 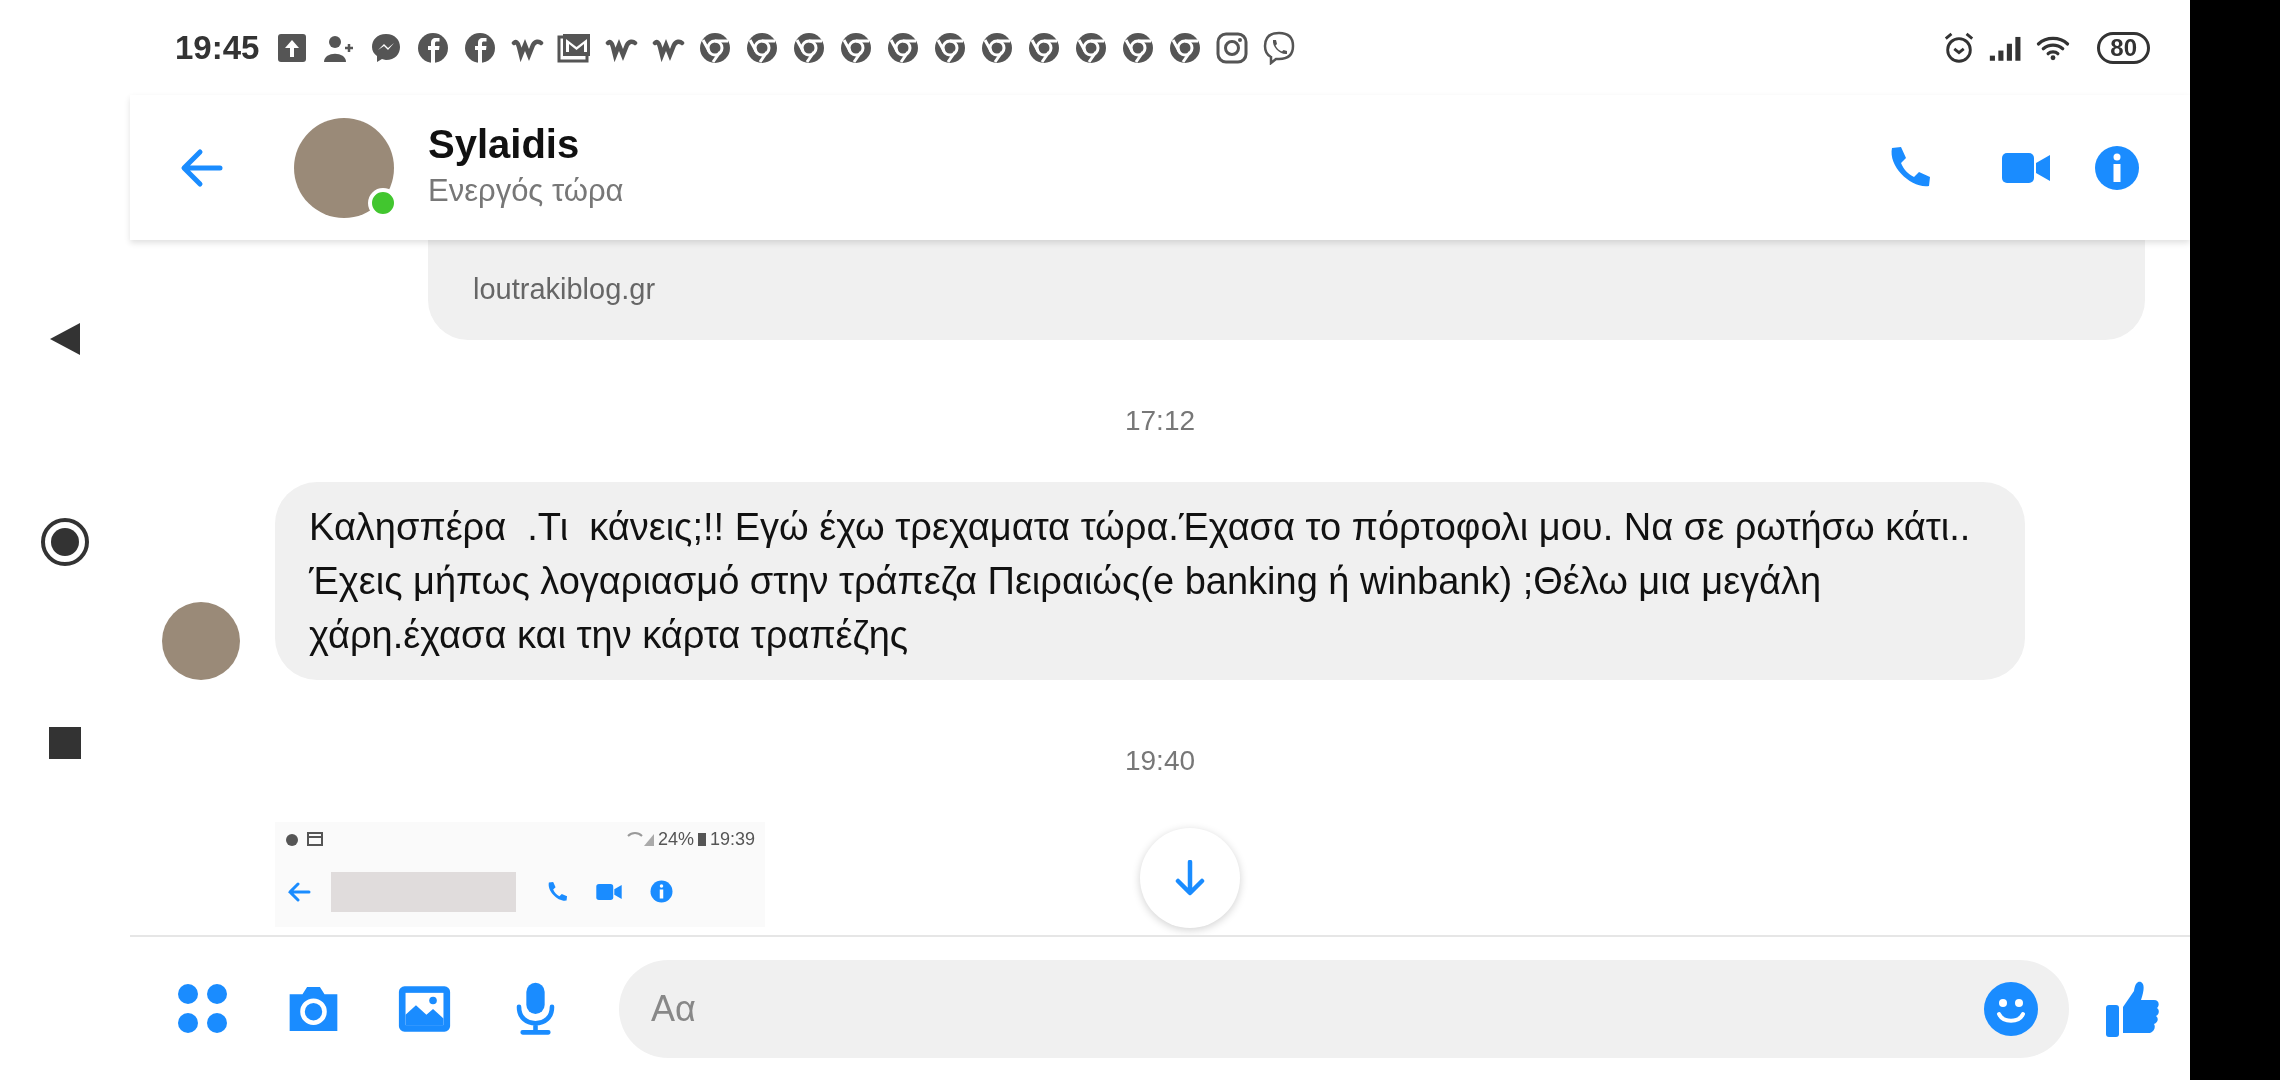 What do you see at coordinates (2011, 1008) in the screenshot?
I see `smiley-icon` at bounding box center [2011, 1008].